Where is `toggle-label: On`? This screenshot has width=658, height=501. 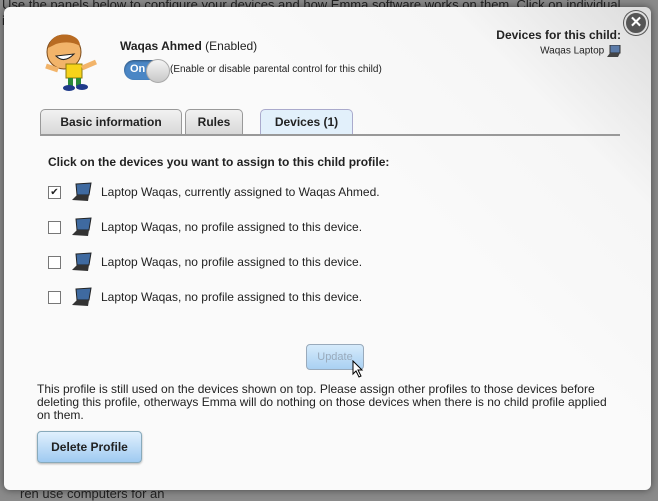
toggle-label: On is located at coordinates (138, 69).